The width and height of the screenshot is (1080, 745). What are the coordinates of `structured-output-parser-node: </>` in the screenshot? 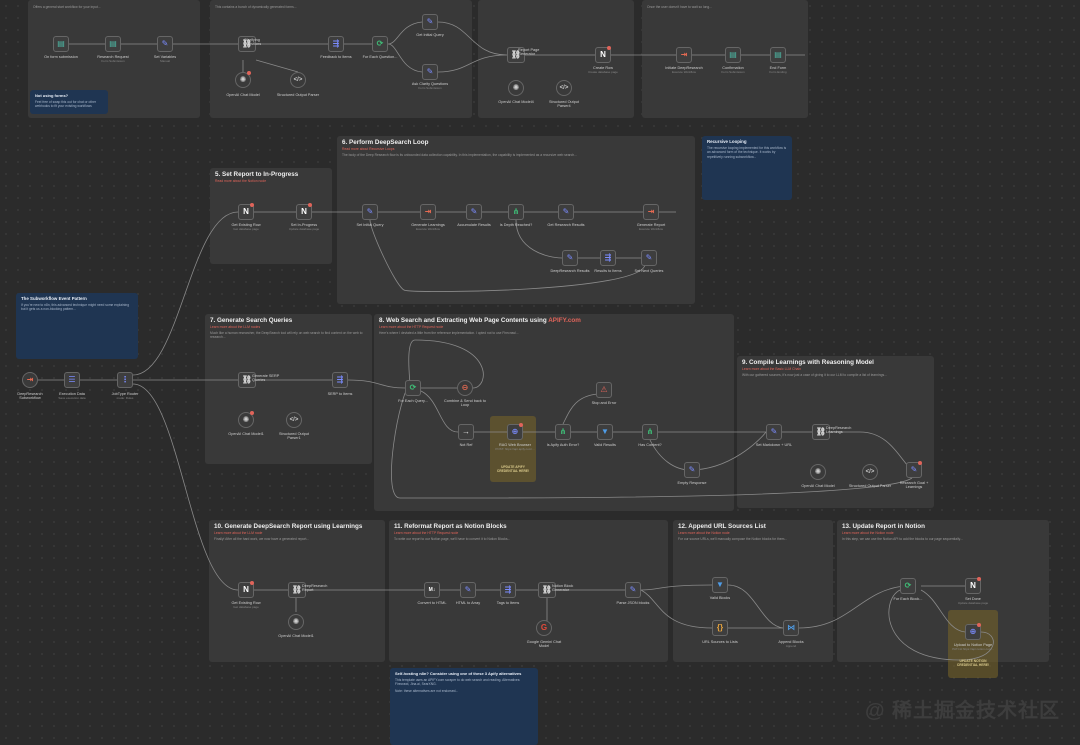 It's located at (298, 80).